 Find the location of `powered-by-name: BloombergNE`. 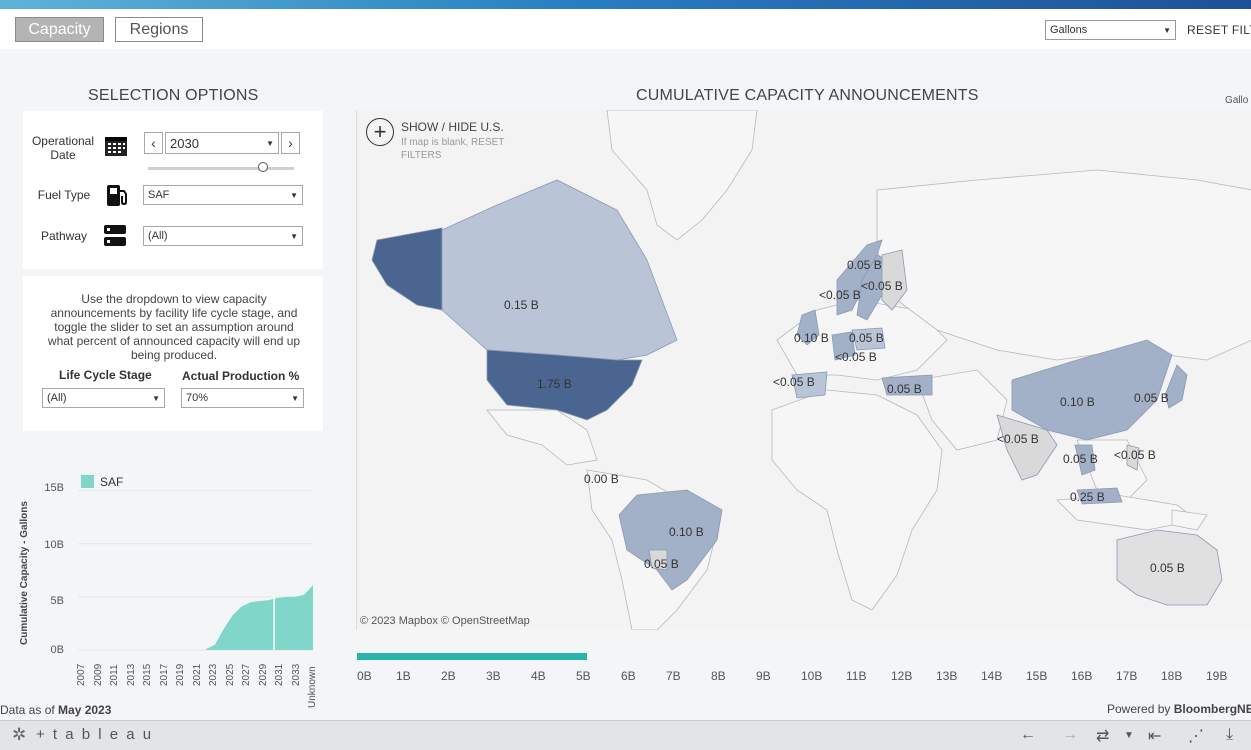

powered-by-name: BloombergNE is located at coordinates (1212, 709).